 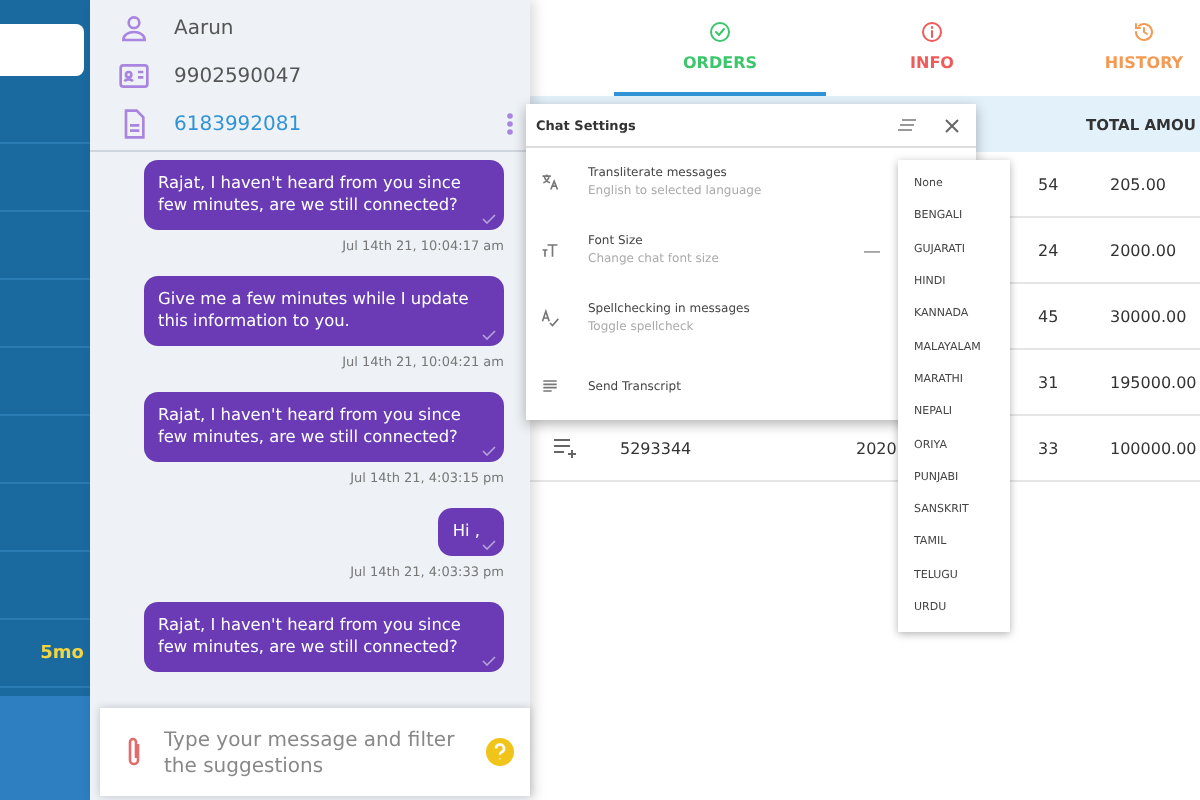 I want to click on time-label: 5mo, so click(x=62, y=653).